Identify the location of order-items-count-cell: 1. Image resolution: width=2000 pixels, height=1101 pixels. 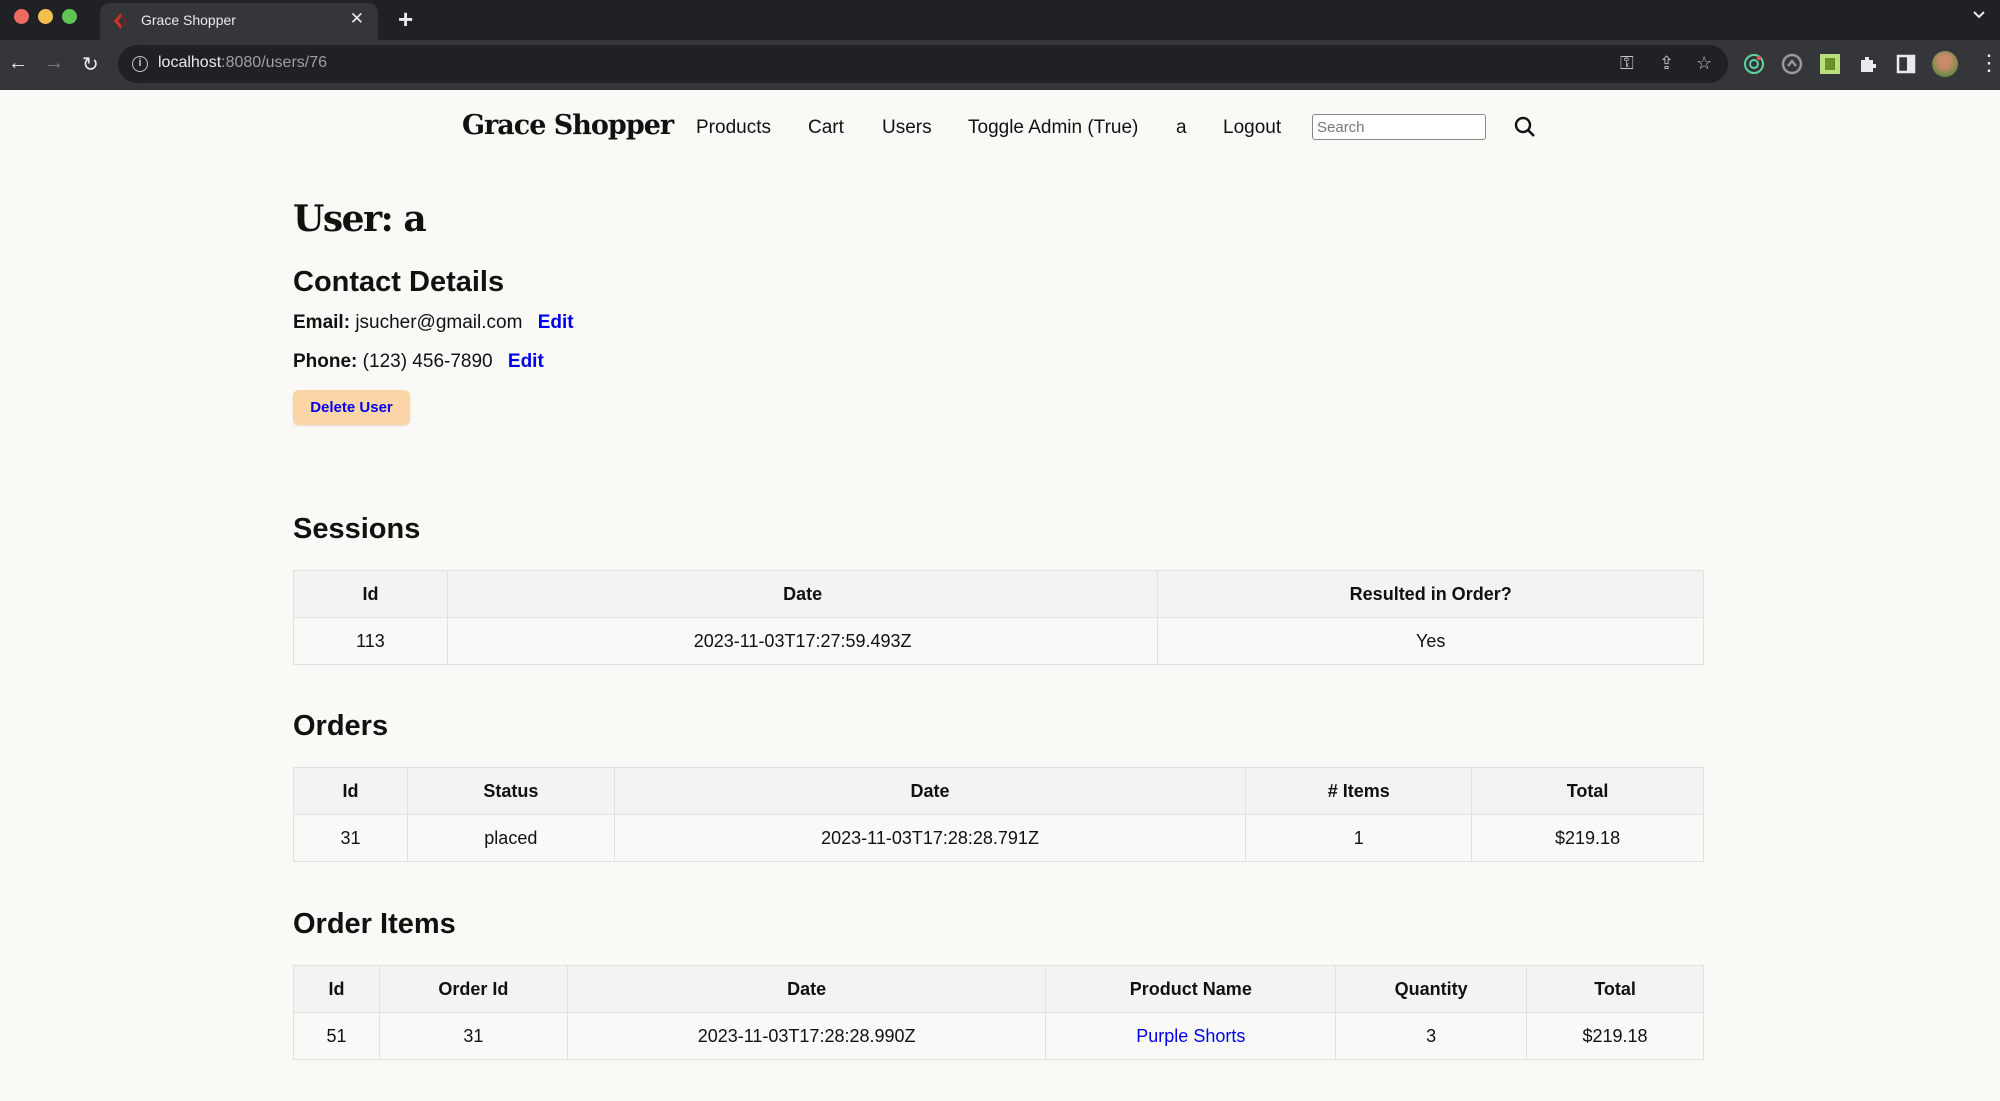
(1359, 838).